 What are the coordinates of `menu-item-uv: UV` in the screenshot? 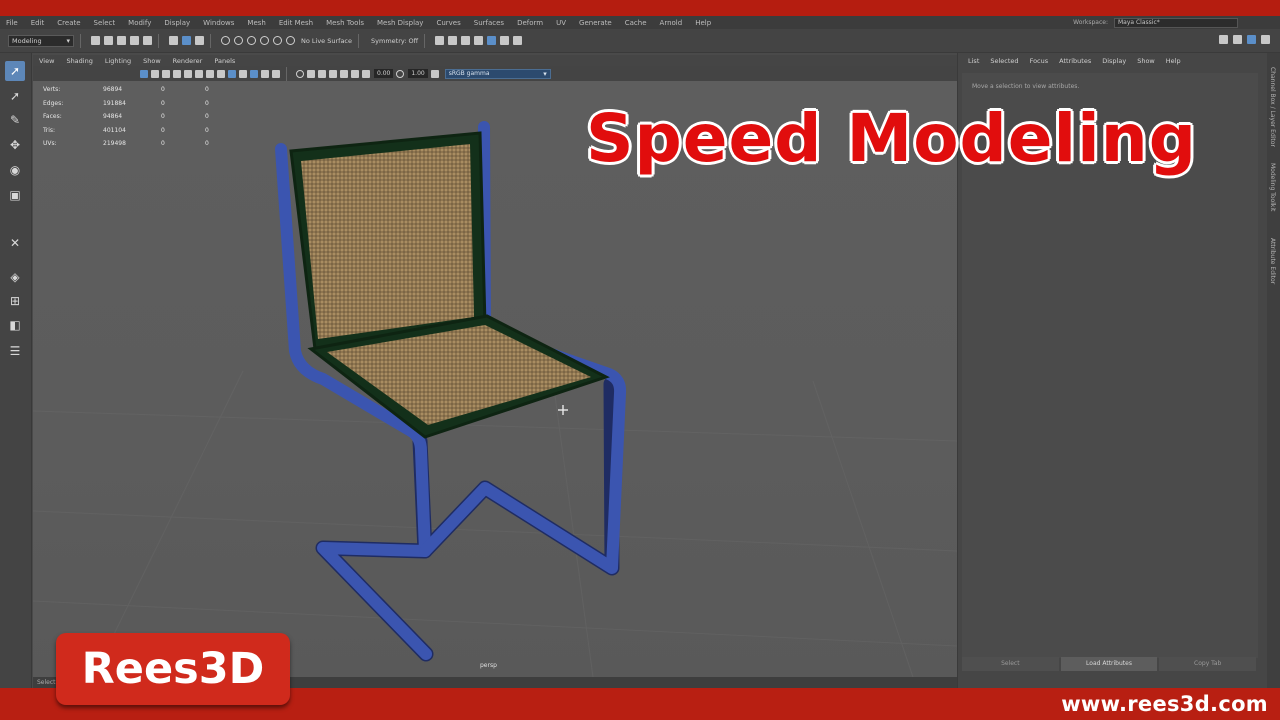 It's located at (561, 23).